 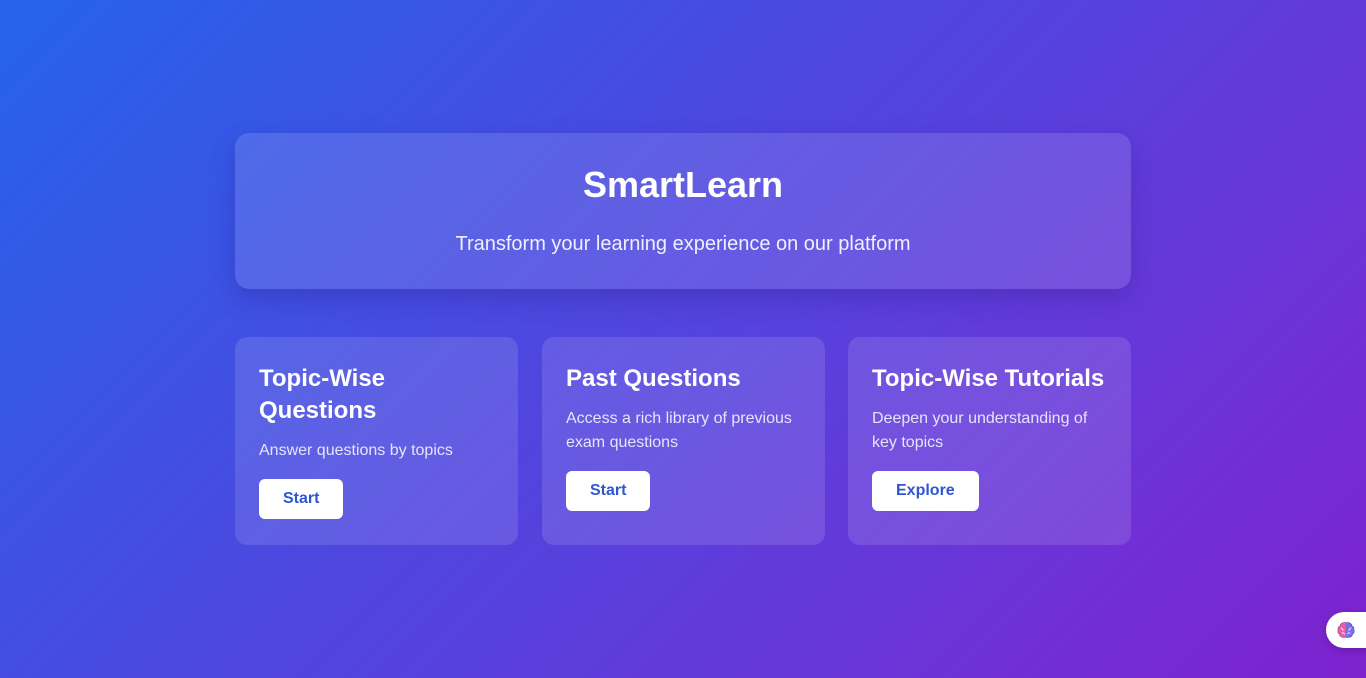 What do you see at coordinates (322, 394) in the screenshot?
I see `card-title: Topic-Wise Questions` at bounding box center [322, 394].